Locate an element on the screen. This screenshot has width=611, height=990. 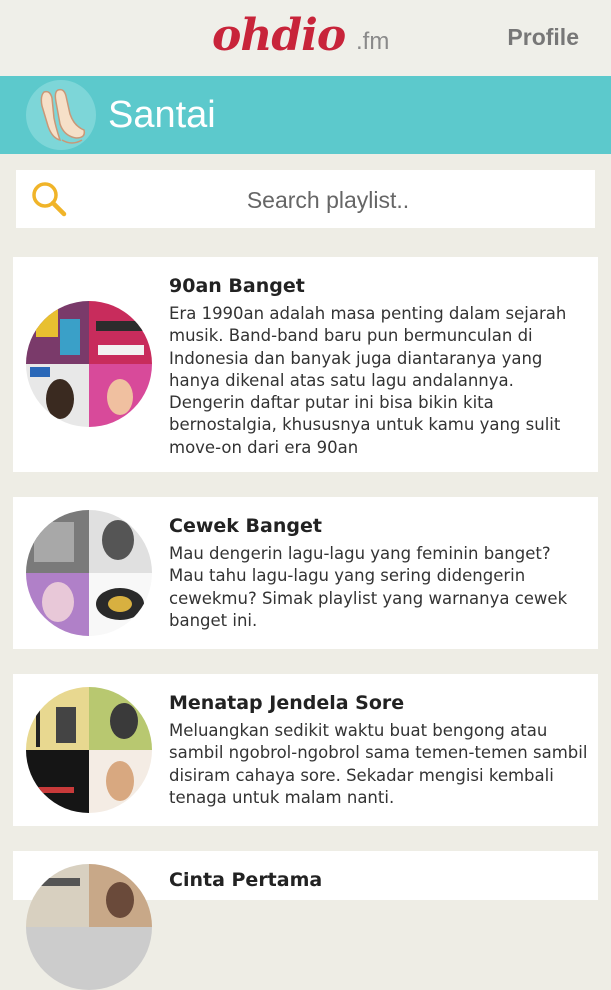
profile-link: Profile is located at coordinates (543, 37).